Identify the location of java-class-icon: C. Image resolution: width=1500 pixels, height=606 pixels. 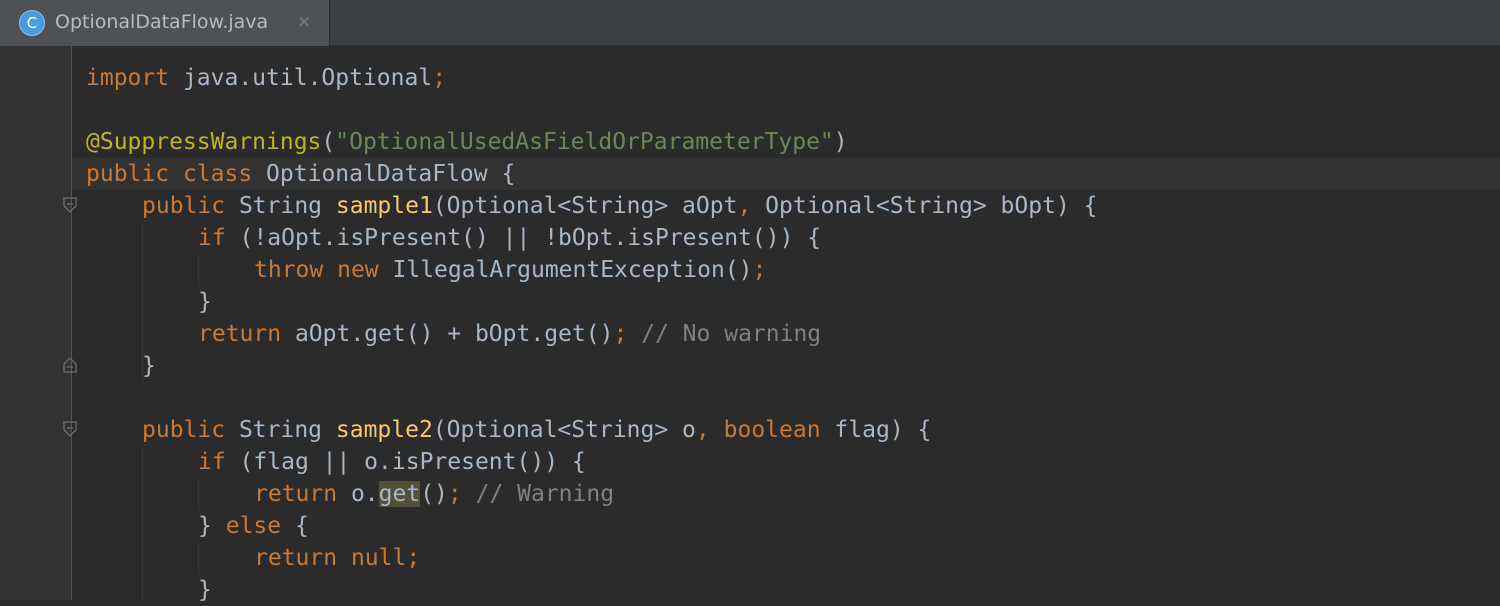
(32, 23).